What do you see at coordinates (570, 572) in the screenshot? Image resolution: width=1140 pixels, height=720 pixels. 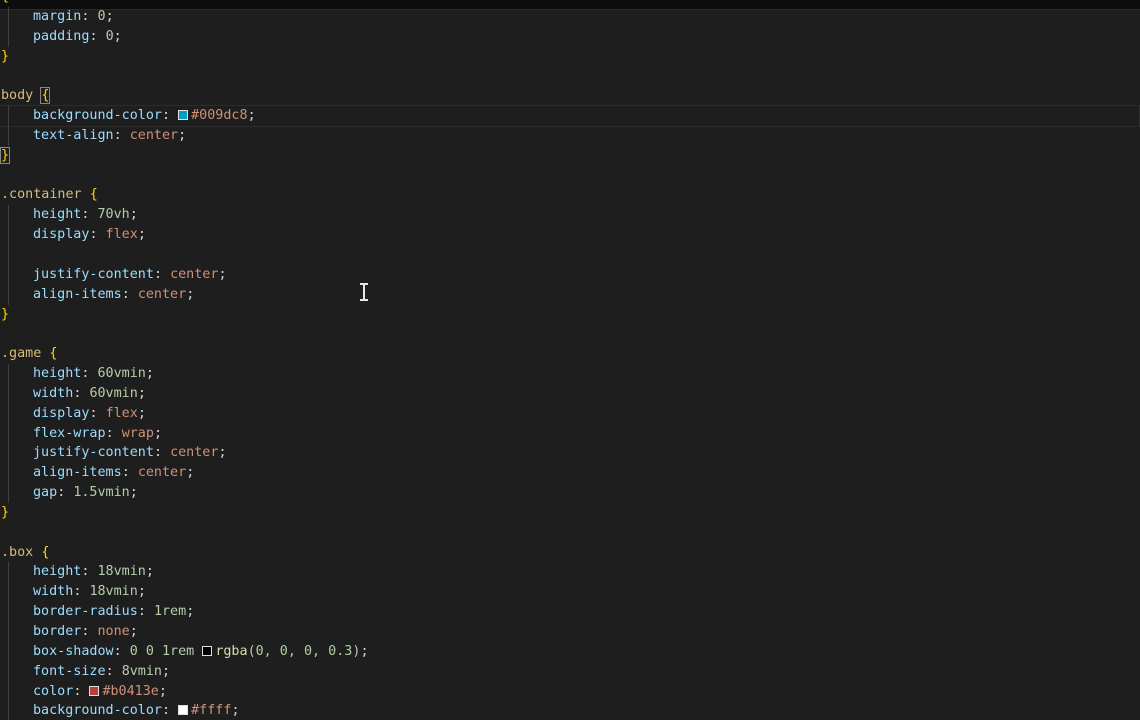 I see `code-line: height: 18vmin;` at bounding box center [570, 572].